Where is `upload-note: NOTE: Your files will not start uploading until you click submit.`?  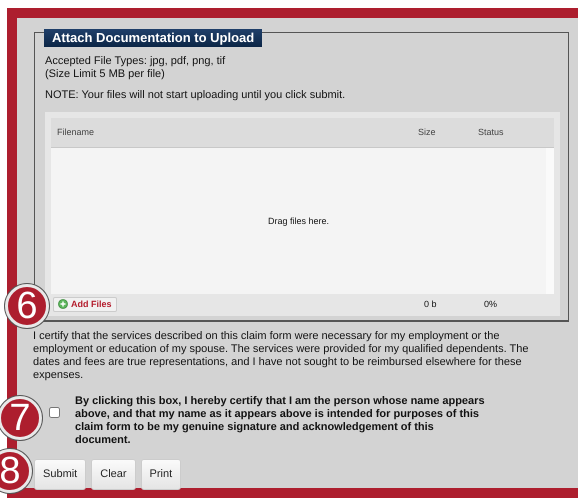
upload-note: NOTE: Your files will not start uploading until you click submit. is located at coordinates (195, 95).